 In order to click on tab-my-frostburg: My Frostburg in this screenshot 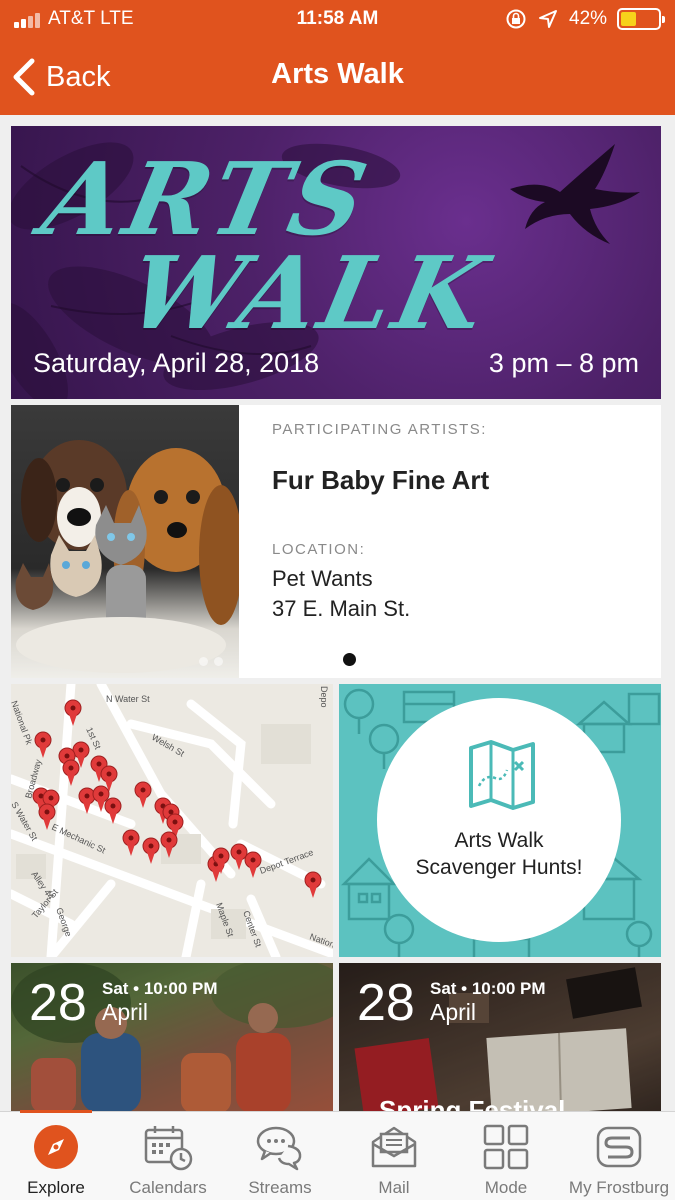, I will do `click(619, 1156)`.